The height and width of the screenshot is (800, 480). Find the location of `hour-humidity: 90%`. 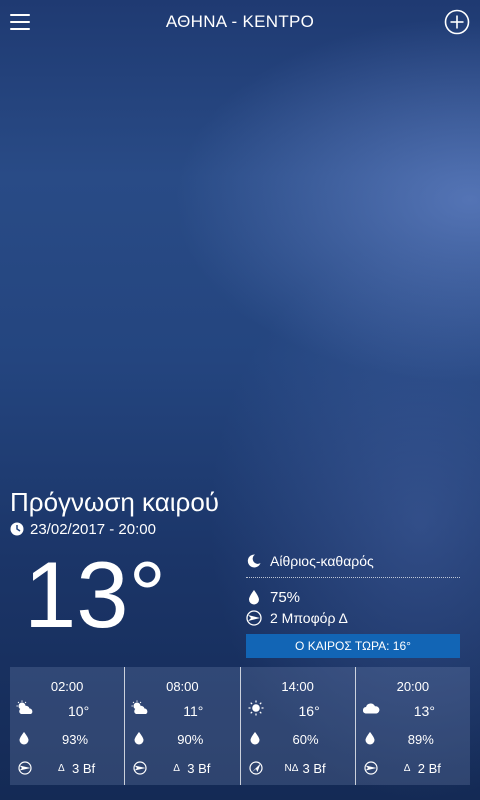

hour-humidity: 90% is located at coordinates (190, 739).